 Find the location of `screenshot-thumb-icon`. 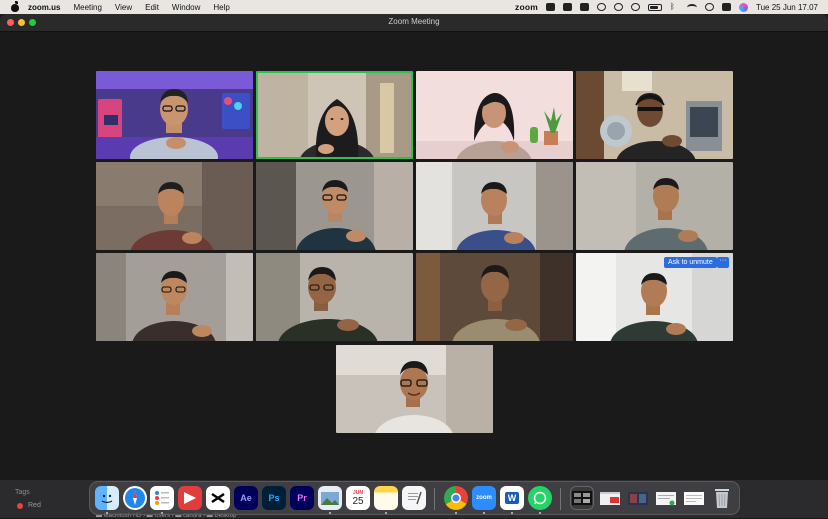

screenshot-thumb-icon is located at coordinates (582, 498).